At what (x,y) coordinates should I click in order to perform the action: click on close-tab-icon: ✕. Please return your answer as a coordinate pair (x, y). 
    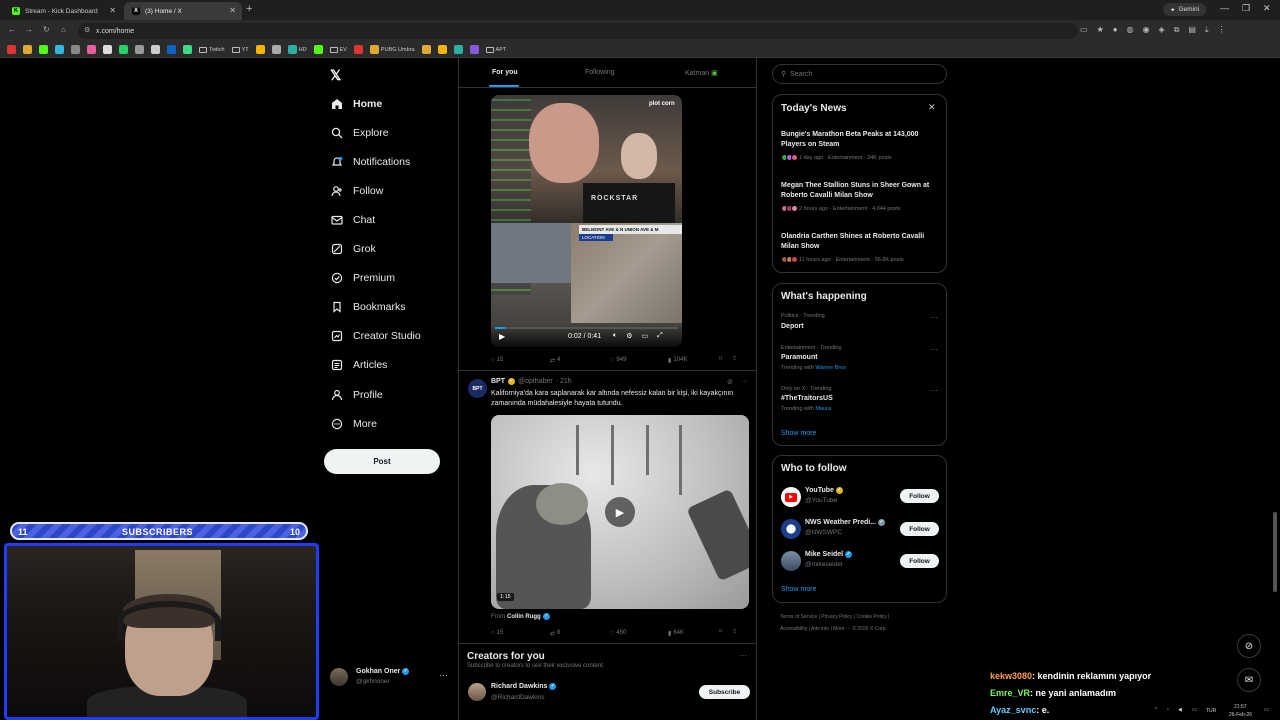
    Looking at the image, I should click on (112, 10).